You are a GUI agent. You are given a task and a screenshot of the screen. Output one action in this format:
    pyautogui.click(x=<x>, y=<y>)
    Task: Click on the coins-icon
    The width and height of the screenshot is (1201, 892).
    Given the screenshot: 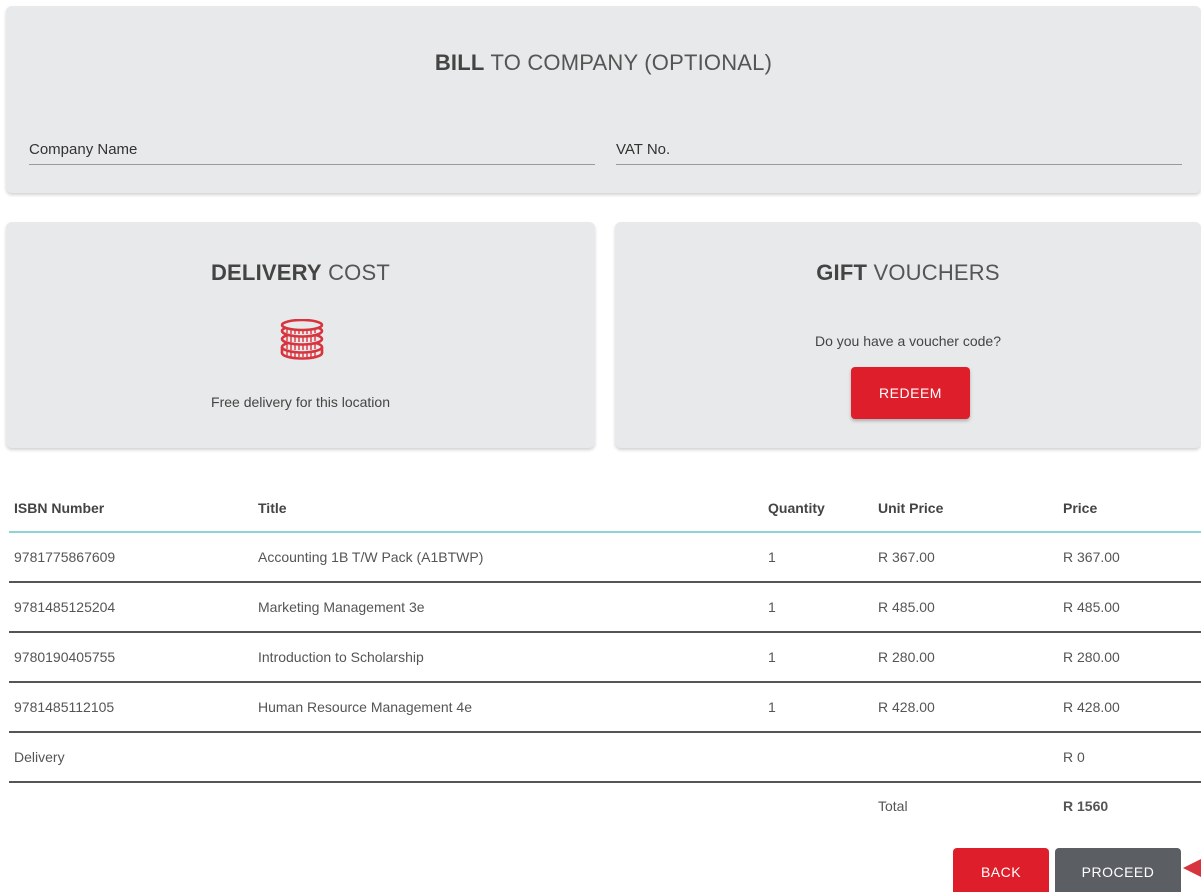 What is the action you would take?
    pyautogui.click(x=302, y=339)
    